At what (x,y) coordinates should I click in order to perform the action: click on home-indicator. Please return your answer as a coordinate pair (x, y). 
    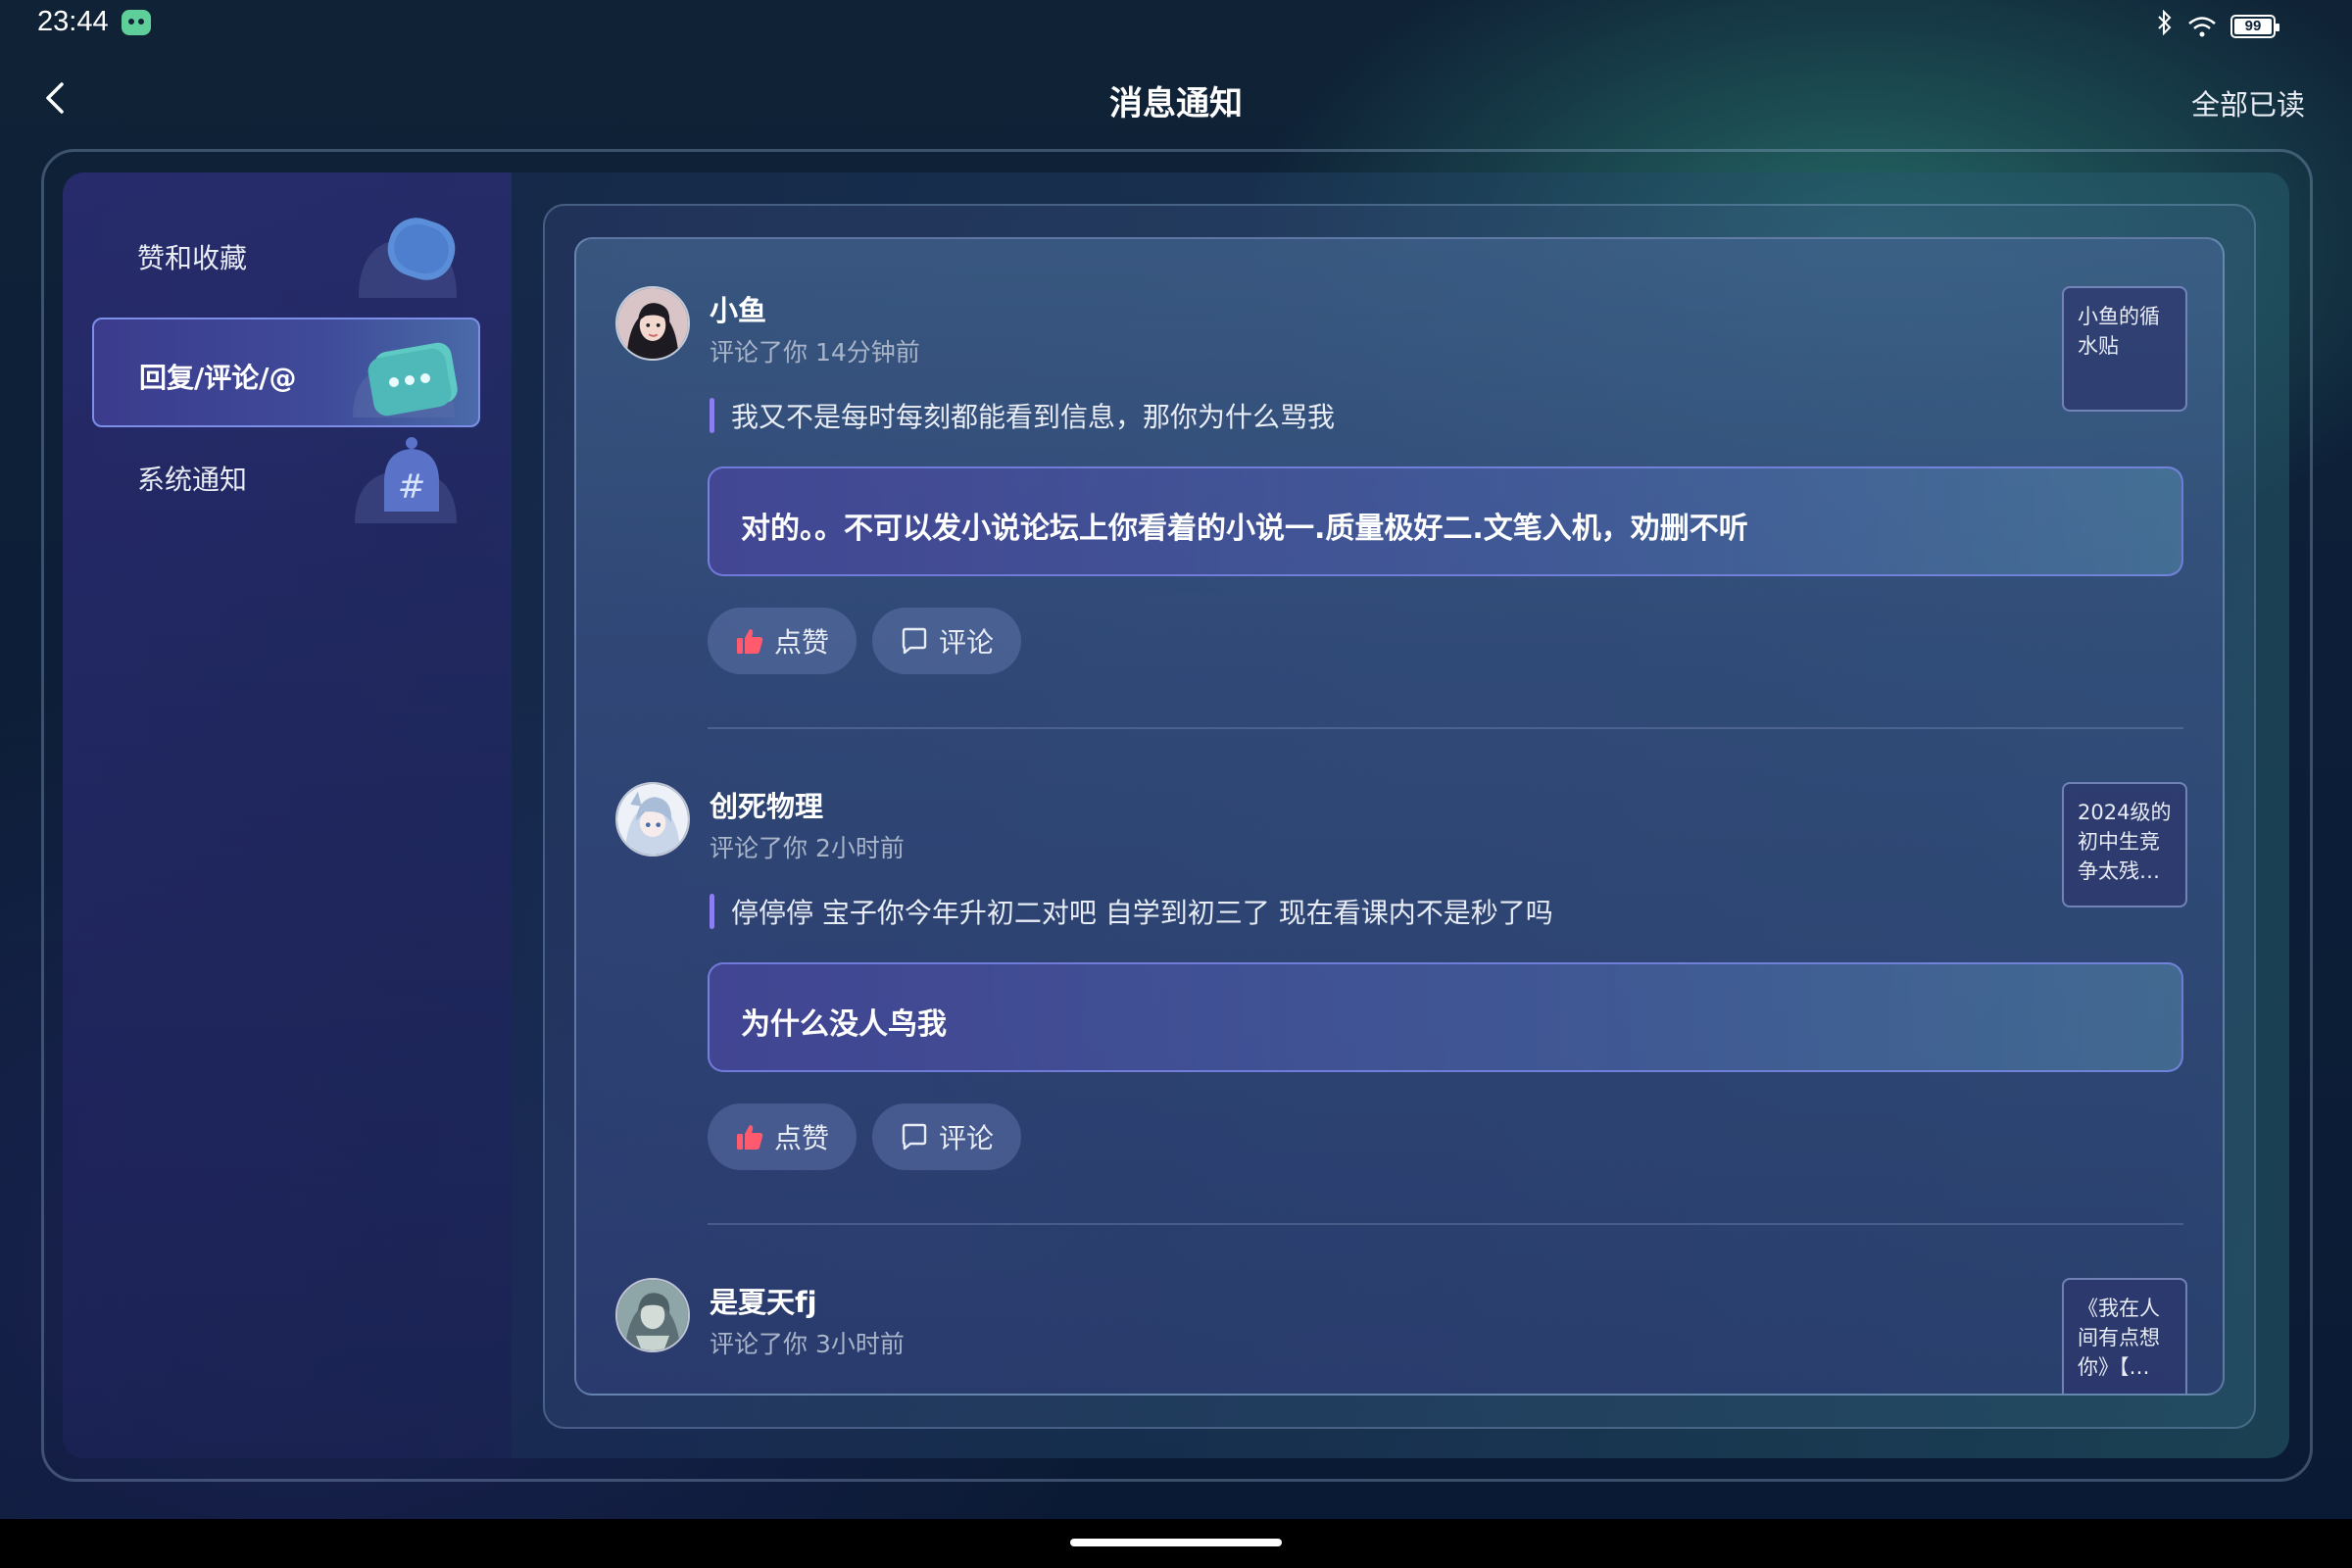
    Looking at the image, I should click on (1176, 1542).